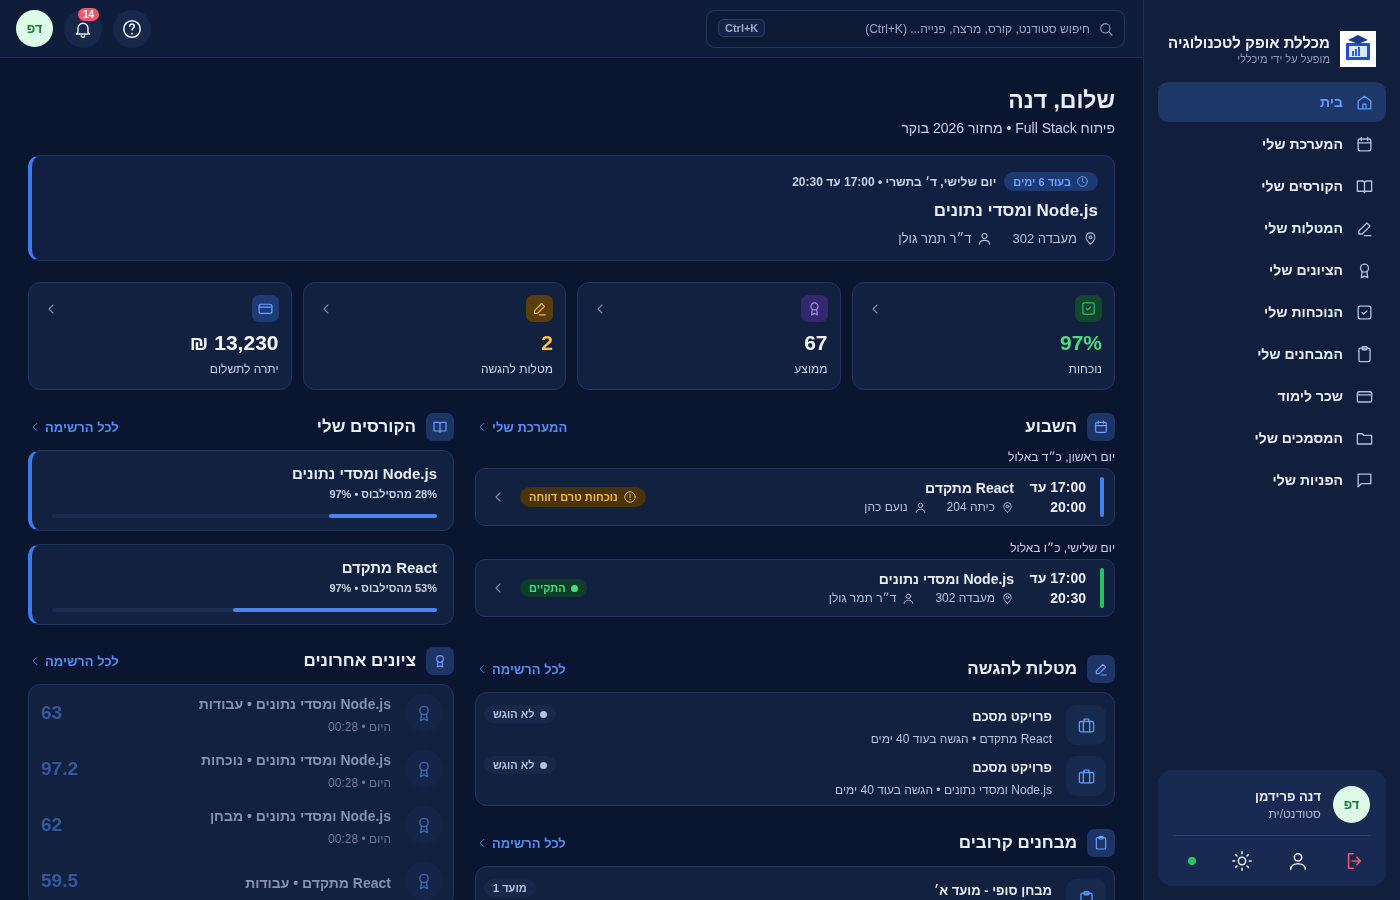 This screenshot has height=900, width=1400. Describe the element at coordinates (59, 769) in the screenshot. I see `grade-score: 97.2` at that location.